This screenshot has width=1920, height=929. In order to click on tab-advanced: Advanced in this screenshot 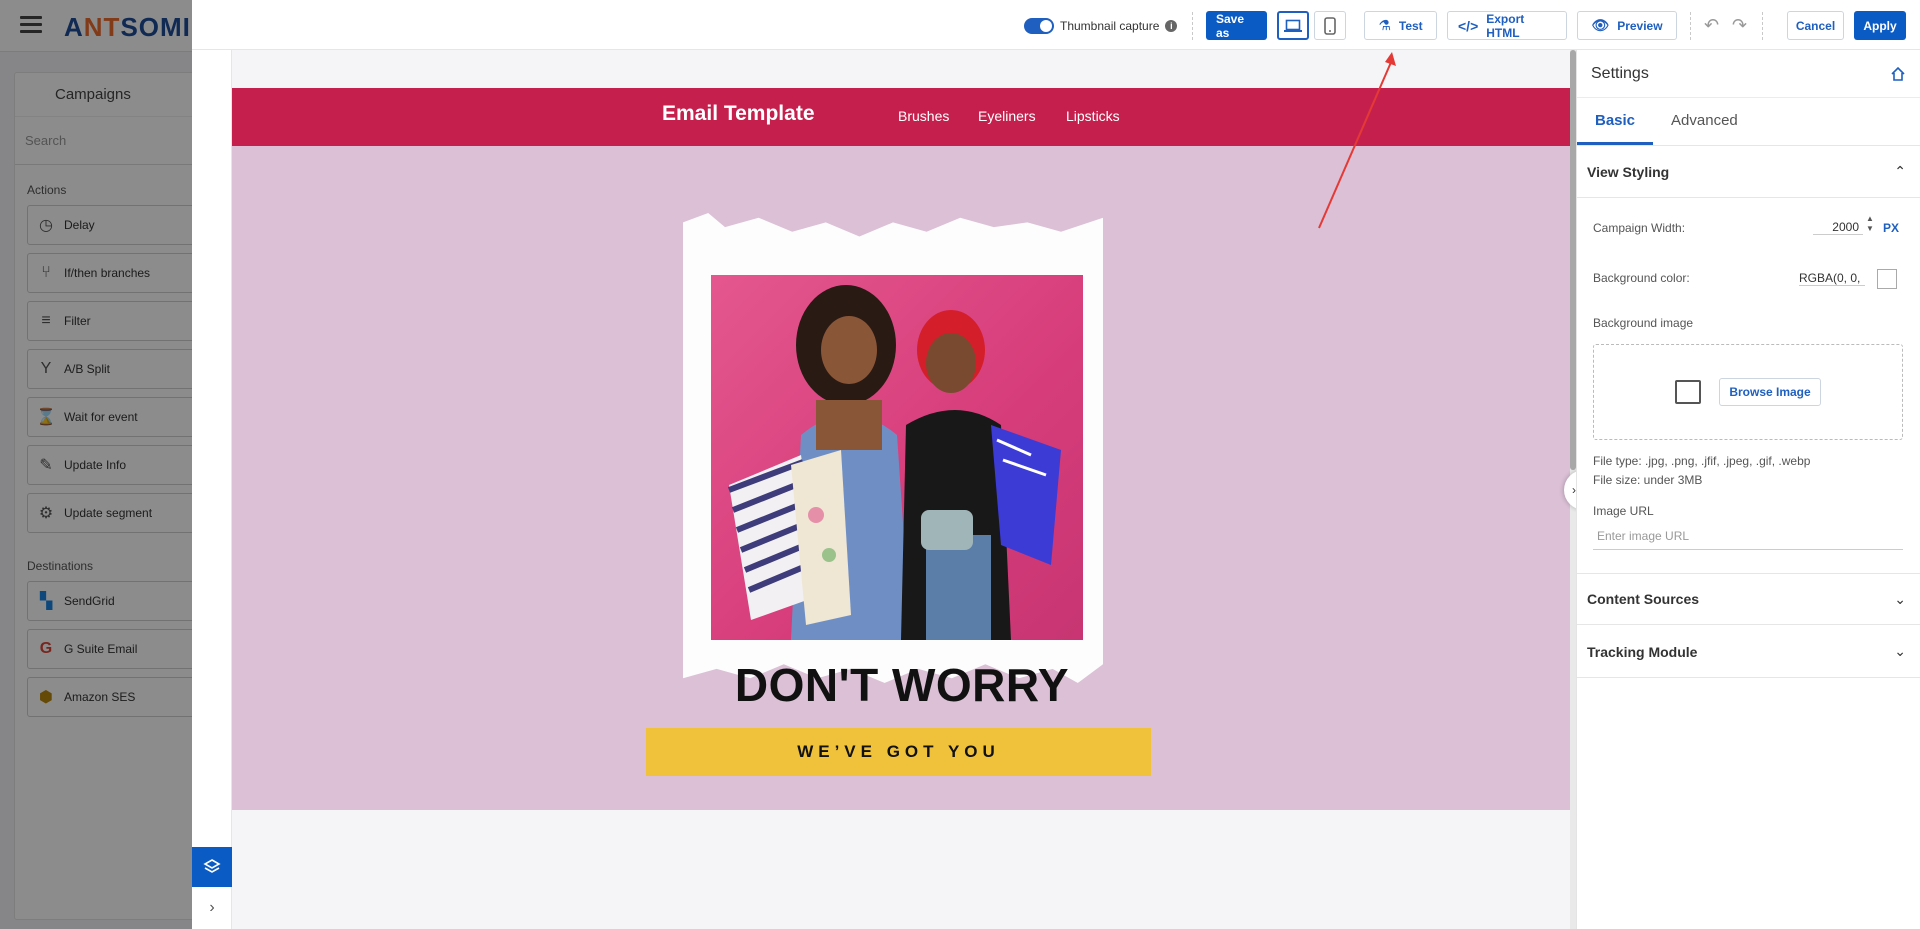, I will do `click(1704, 121)`.